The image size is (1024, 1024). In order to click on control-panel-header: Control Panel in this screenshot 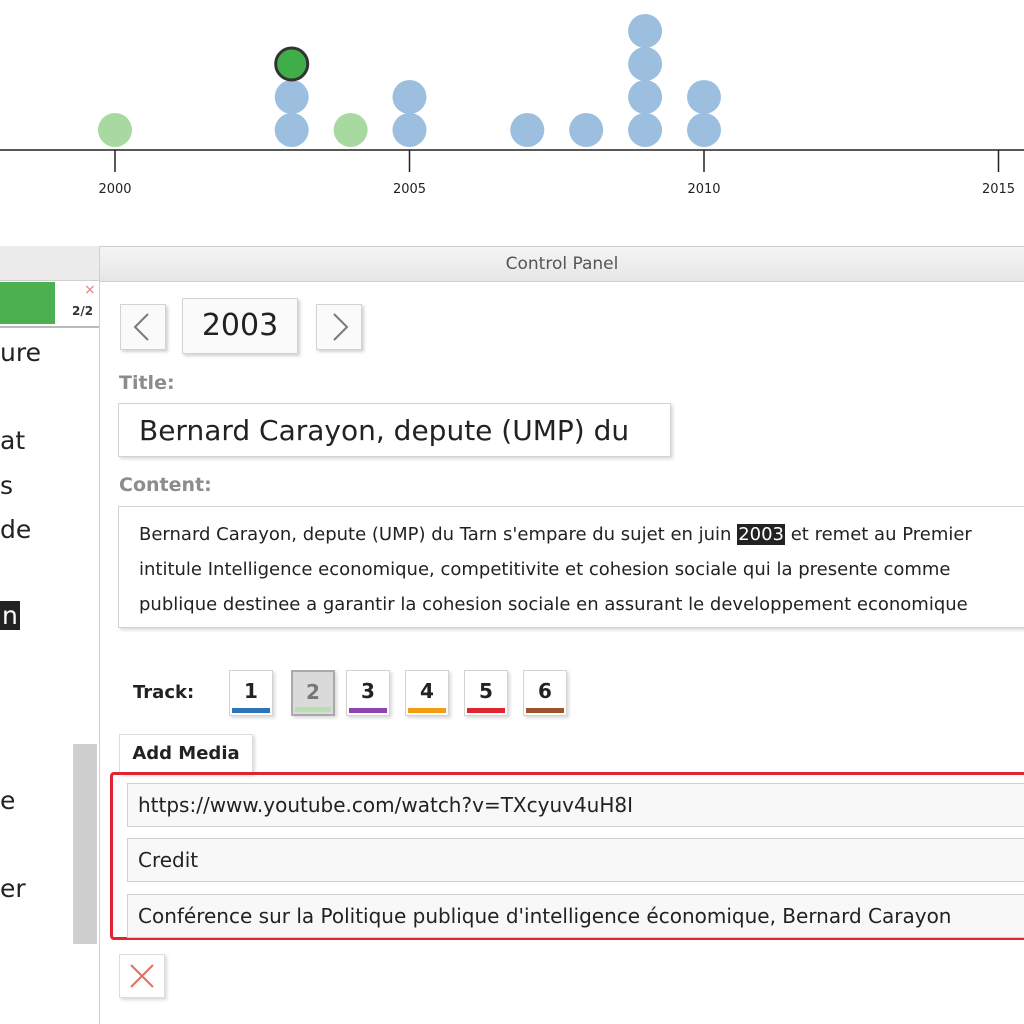, I will do `click(562, 264)`.